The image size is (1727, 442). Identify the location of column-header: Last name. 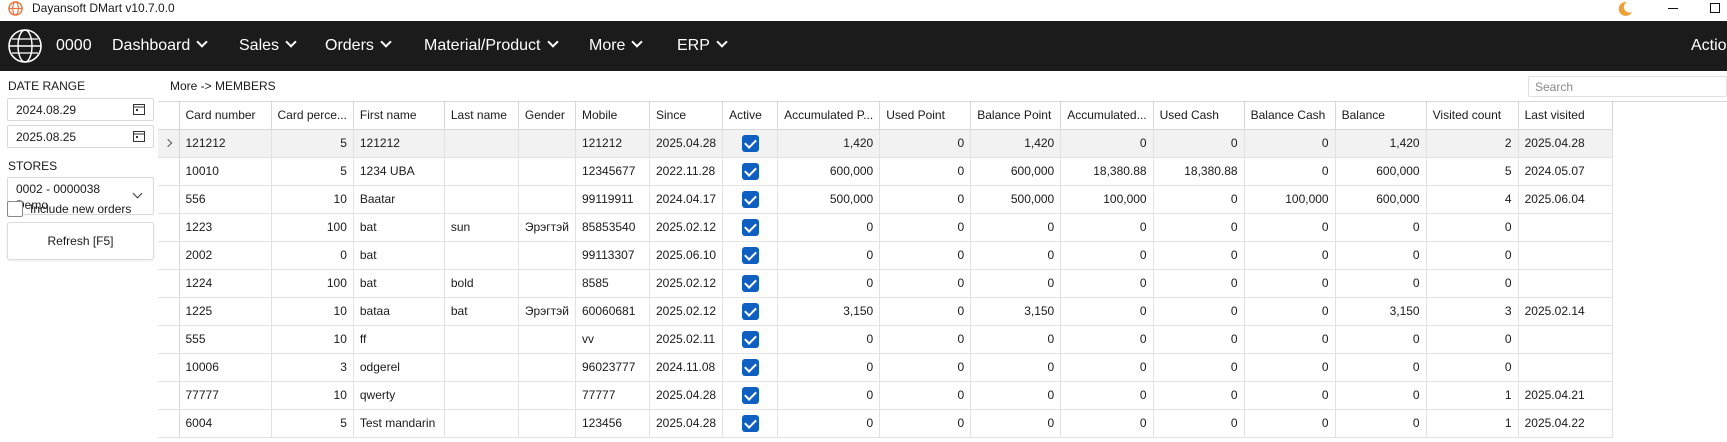
(481, 116).